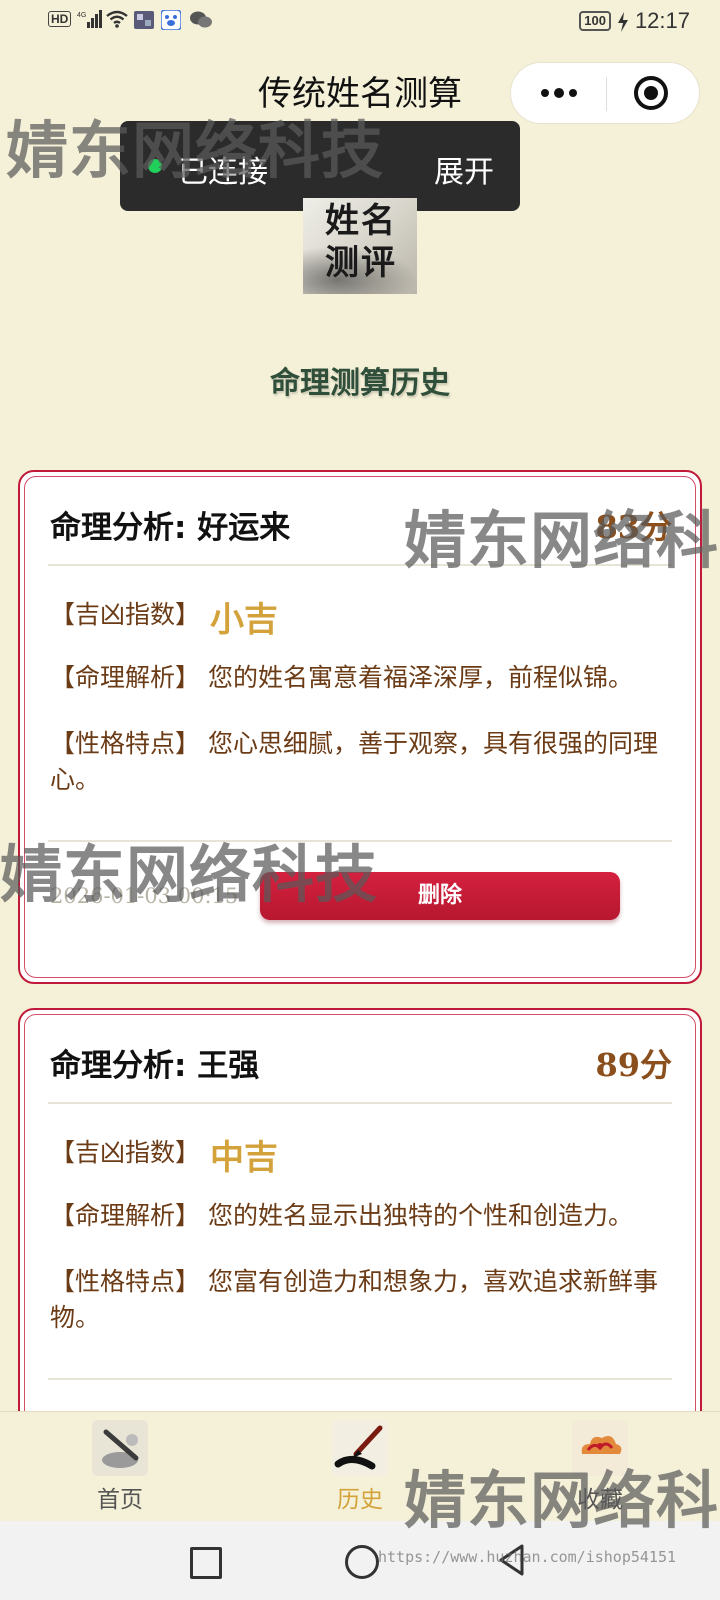  I want to click on charging-bolt-icon, so click(623, 22).